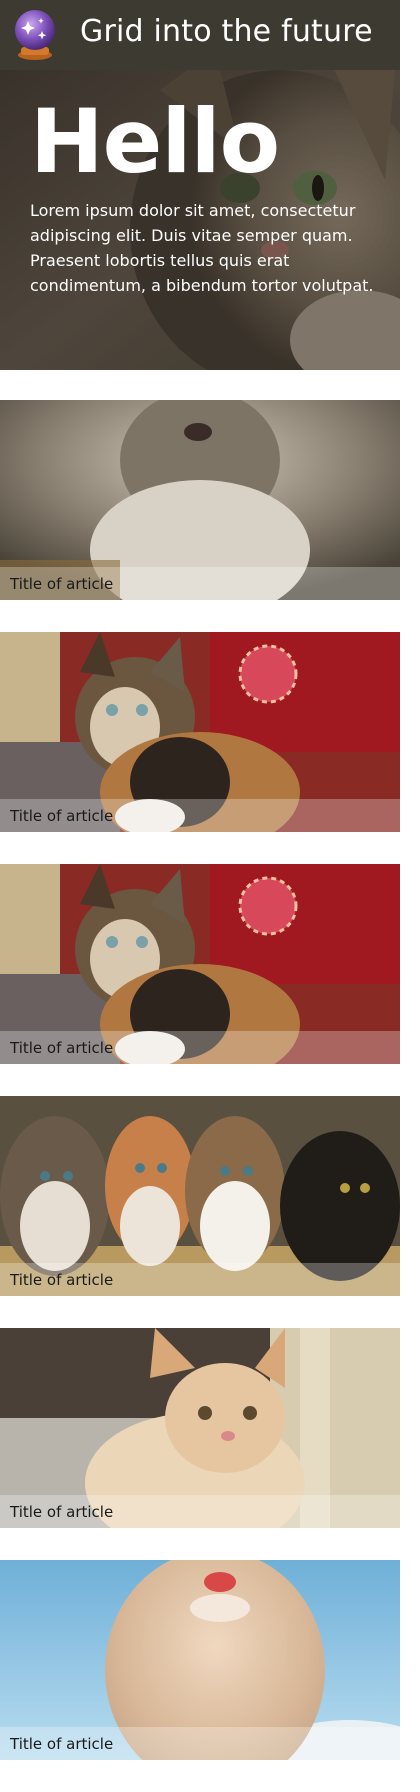 Image resolution: width=420 pixels, height=1792 pixels. What do you see at coordinates (226, 31) in the screenshot?
I see `site-title: Grid into the future` at bounding box center [226, 31].